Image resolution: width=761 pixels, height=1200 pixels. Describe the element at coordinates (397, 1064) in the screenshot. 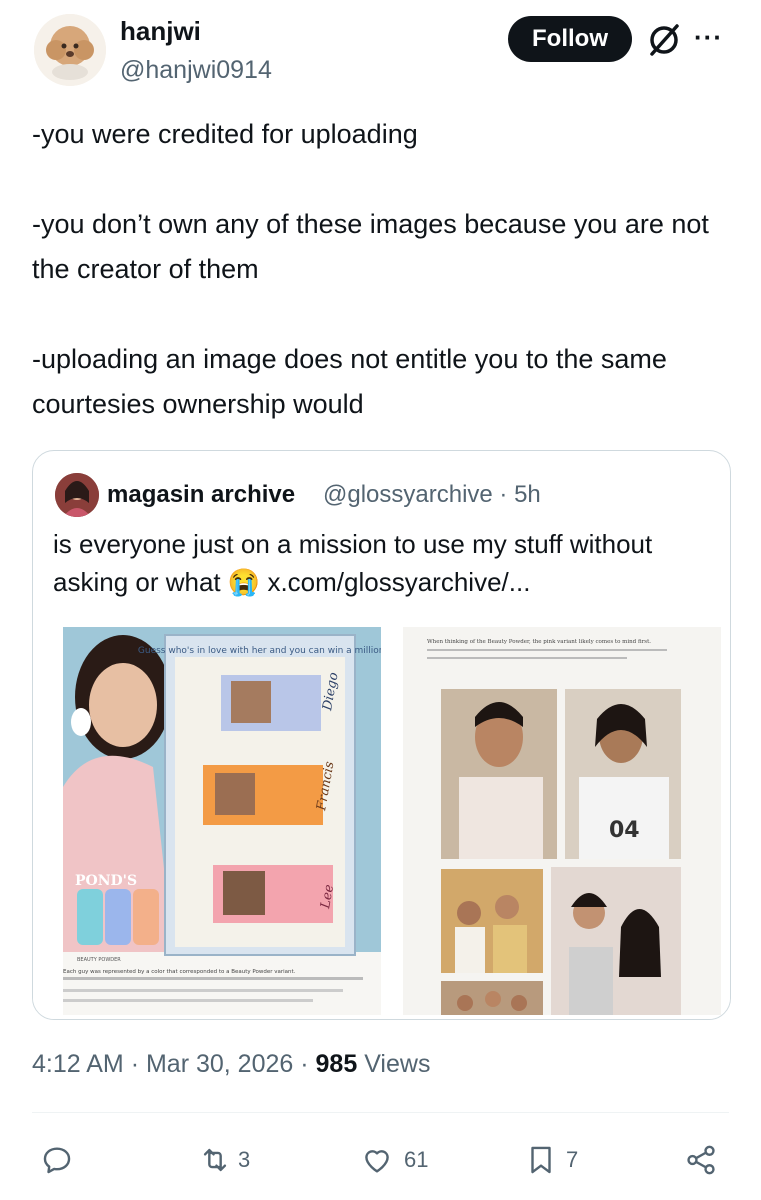

I see `views-label: Views` at that location.